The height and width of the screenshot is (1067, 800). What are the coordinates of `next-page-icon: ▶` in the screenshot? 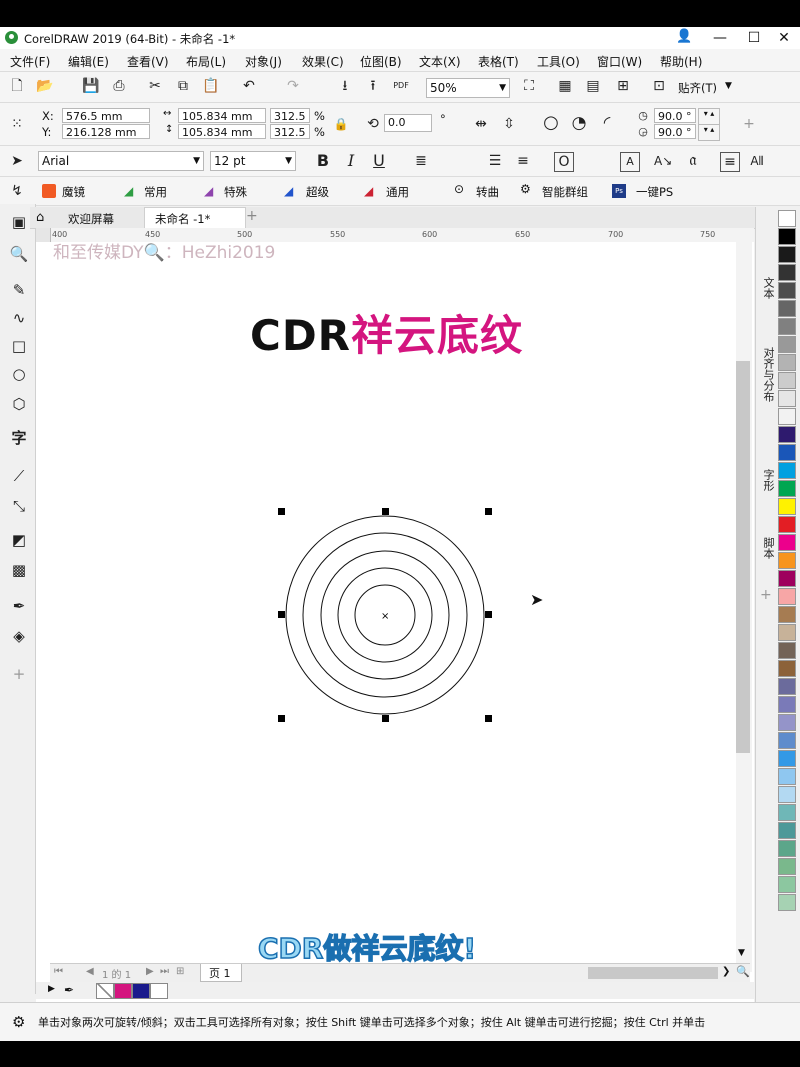 It's located at (150, 971).